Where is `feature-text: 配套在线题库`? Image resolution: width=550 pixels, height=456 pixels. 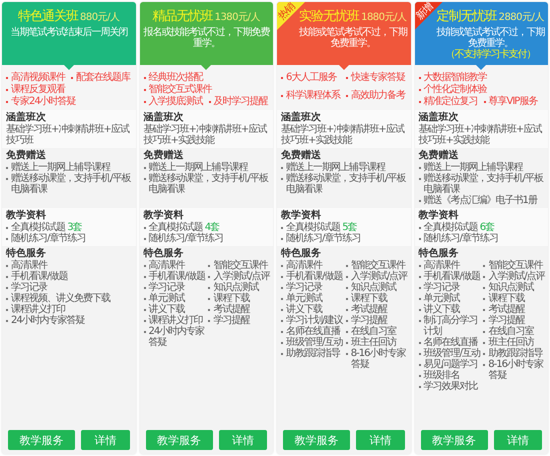 feature-text: 配套在线题库 is located at coordinates (101, 78).